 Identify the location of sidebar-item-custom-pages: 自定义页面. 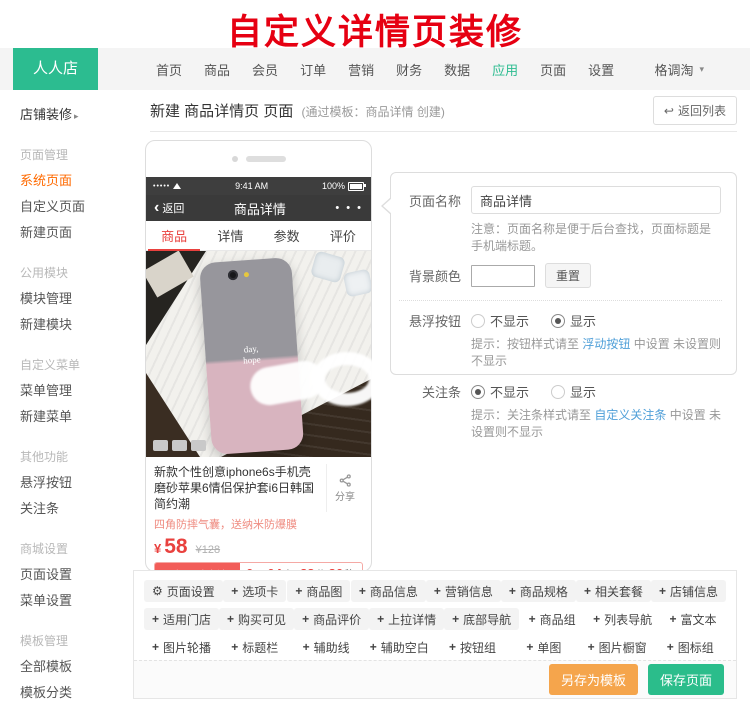
(76, 207).